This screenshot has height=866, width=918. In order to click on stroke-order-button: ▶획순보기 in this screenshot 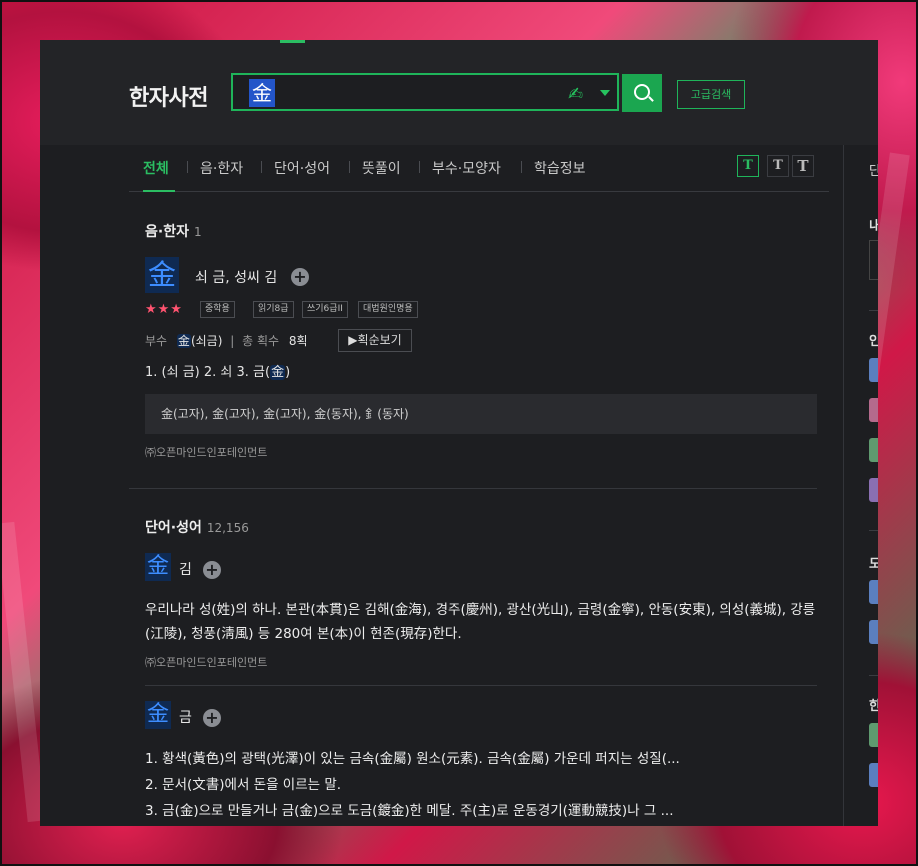, I will do `click(375, 340)`.